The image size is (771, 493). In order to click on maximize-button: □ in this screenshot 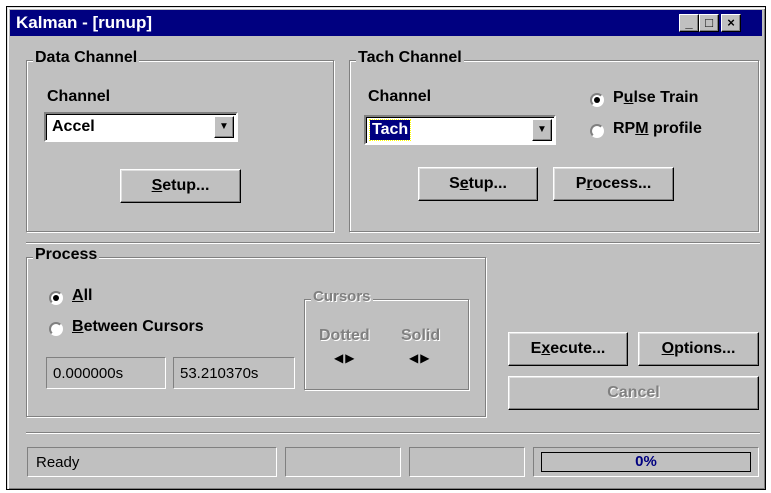, I will do `click(709, 23)`.